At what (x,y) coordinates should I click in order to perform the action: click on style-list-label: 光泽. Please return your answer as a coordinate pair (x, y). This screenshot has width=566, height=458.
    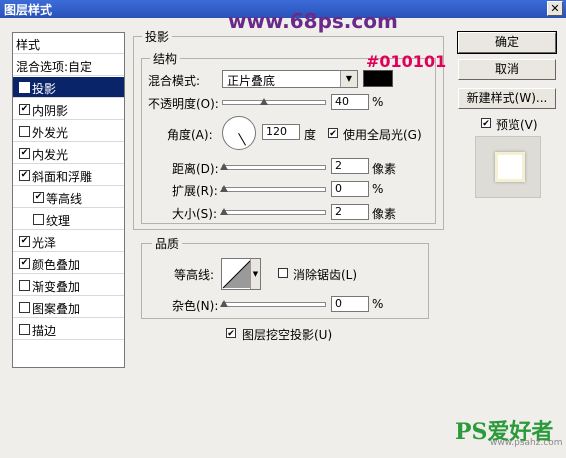
    Looking at the image, I should click on (44, 243).